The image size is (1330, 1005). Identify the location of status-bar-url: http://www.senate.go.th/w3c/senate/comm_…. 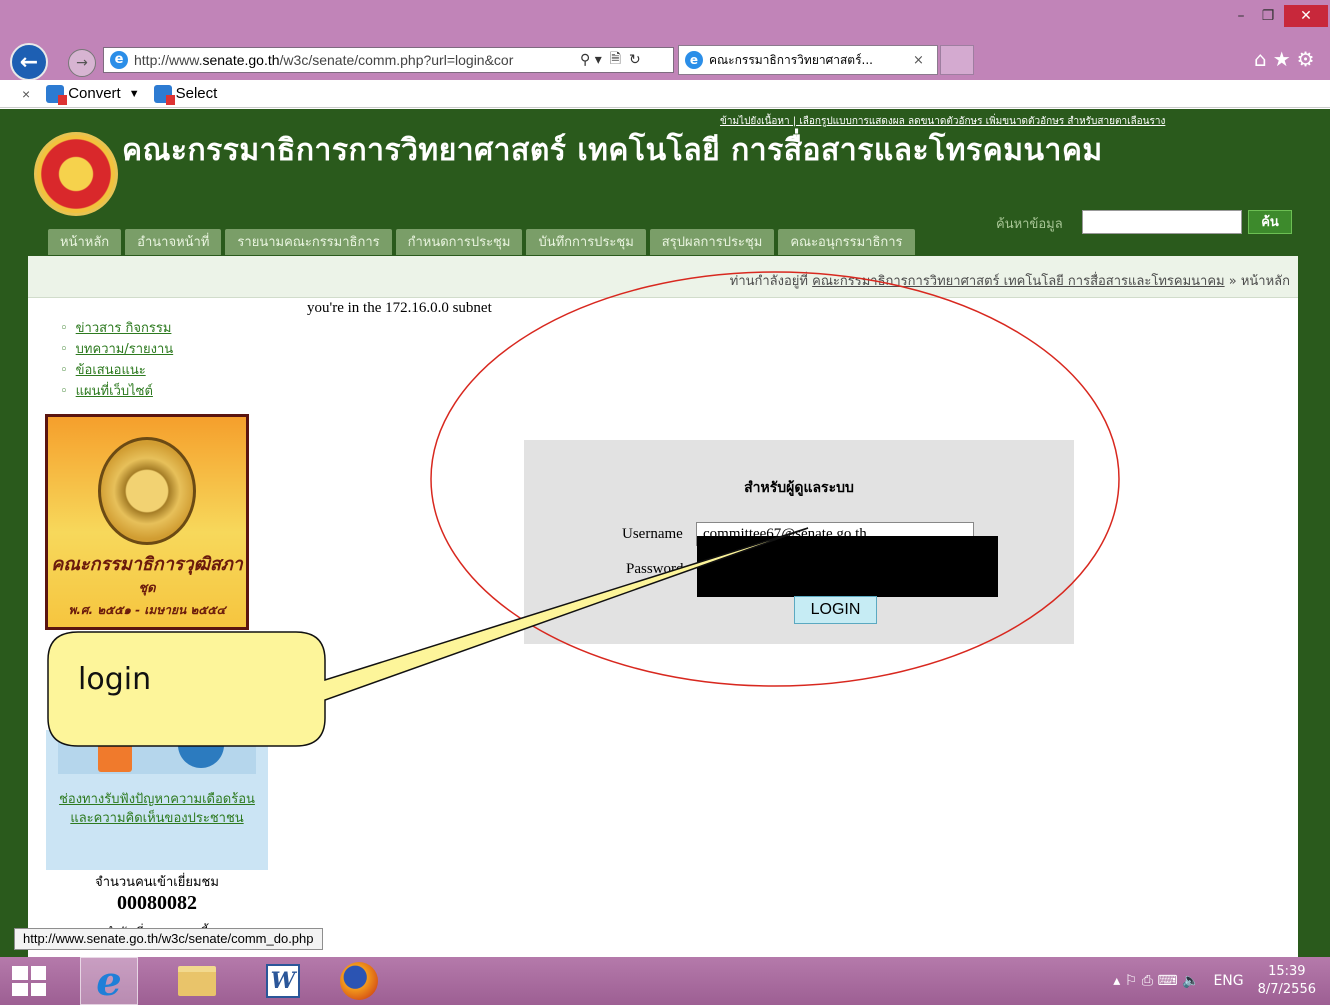
(168, 939).